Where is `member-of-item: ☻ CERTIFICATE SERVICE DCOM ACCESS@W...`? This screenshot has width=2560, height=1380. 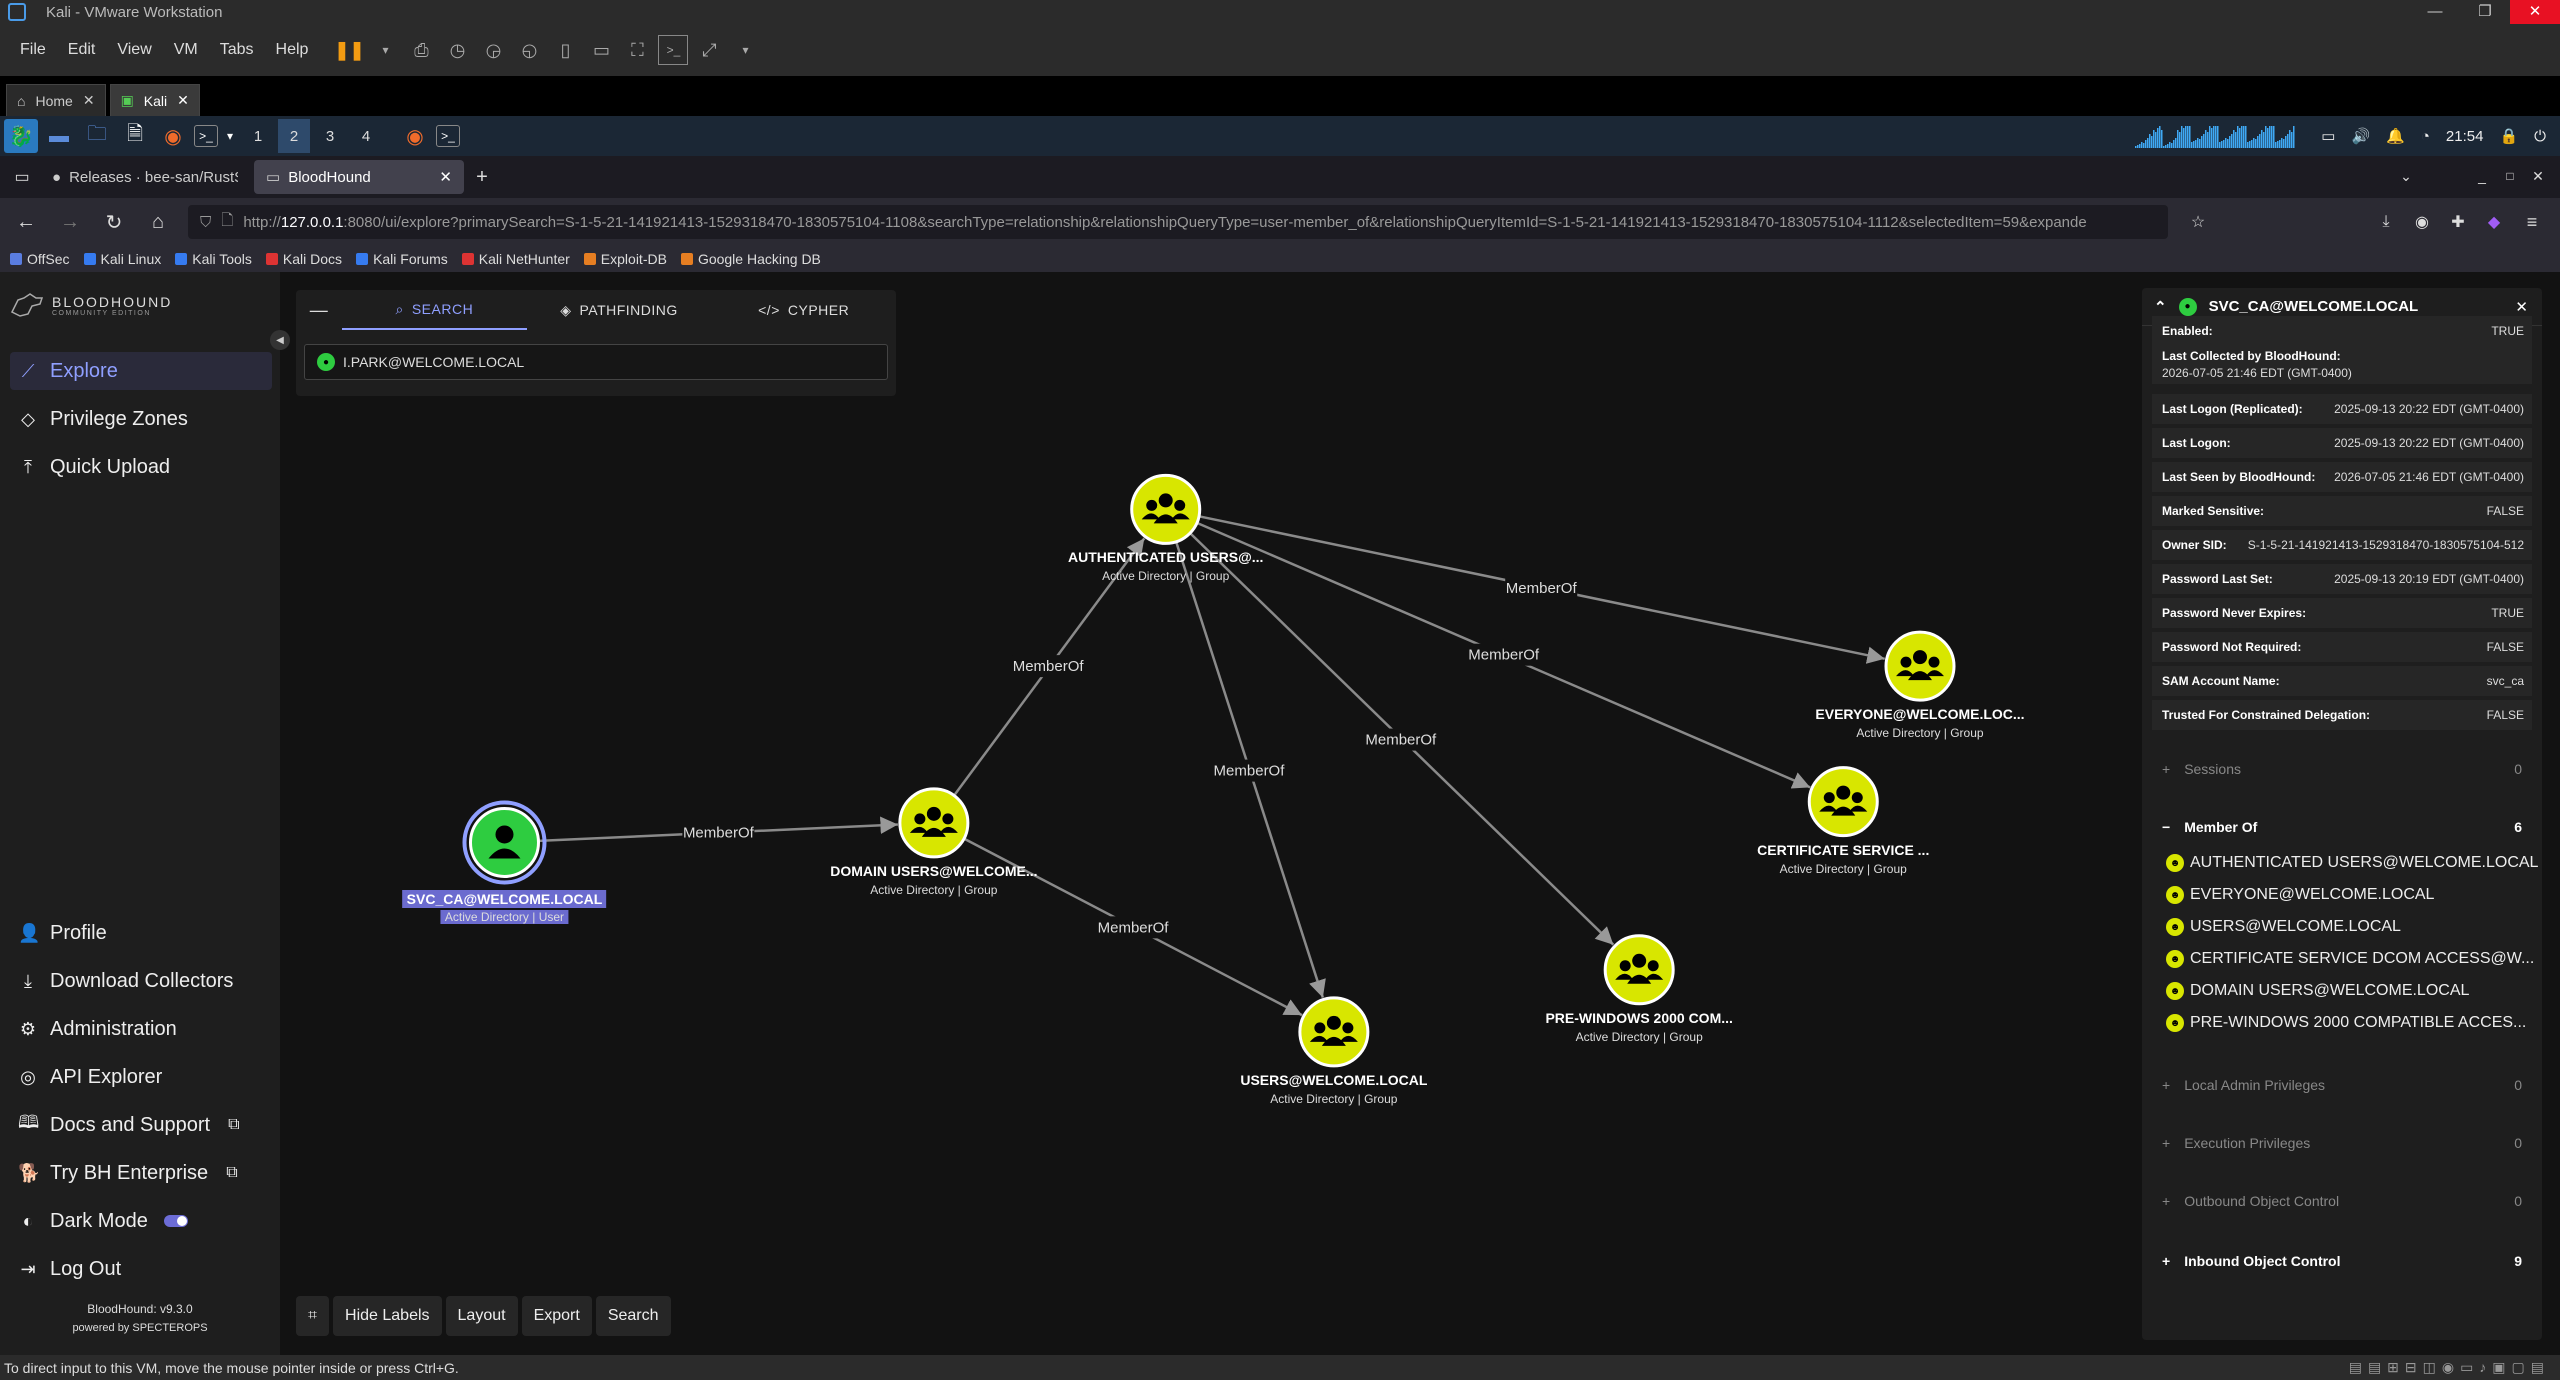
member-of-item: ☻ CERTIFICATE SERVICE DCOM ACCESS@W... is located at coordinates (2350, 959).